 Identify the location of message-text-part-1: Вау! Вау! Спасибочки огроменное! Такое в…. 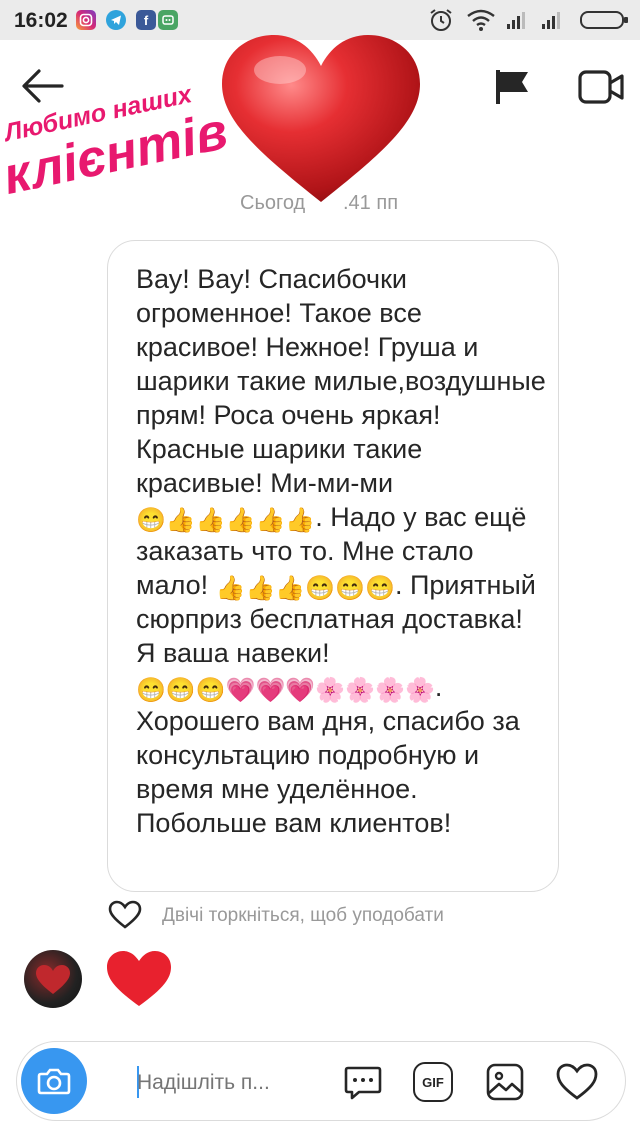
(341, 381).